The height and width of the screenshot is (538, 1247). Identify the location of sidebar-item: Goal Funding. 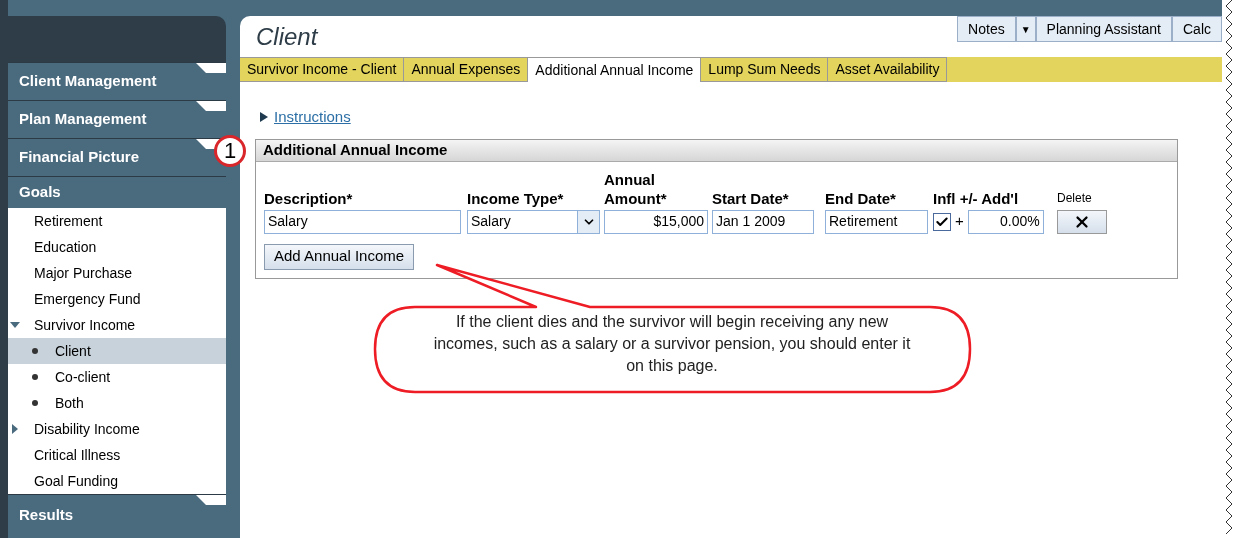
(117, 481).